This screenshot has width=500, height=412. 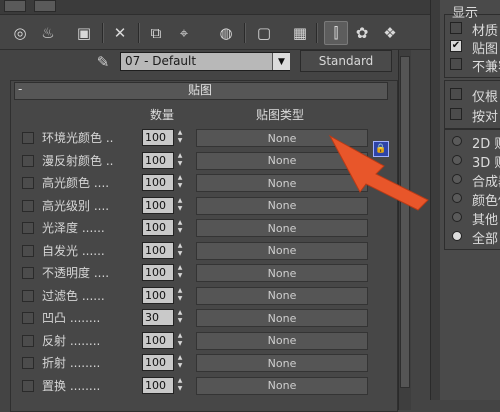 I want to click on map-row: 过滤色 ...... 100 ▲ ▼ None, so click(x=198, y=296).